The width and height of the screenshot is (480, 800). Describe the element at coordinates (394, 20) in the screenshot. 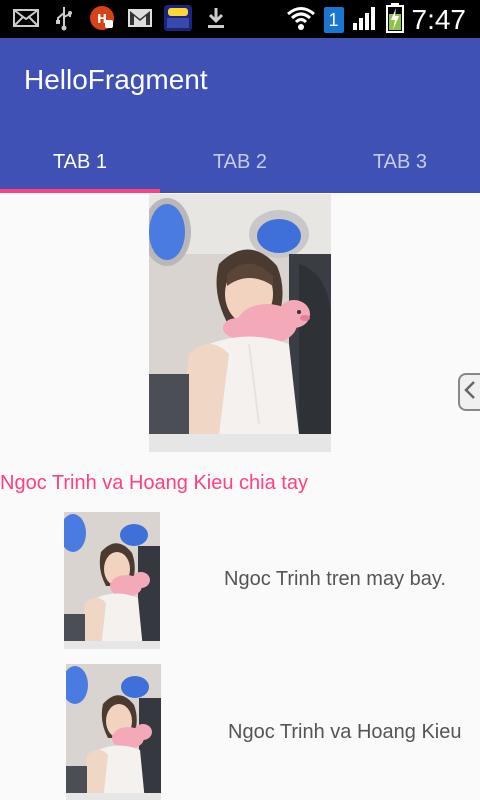

I see `battery-charging-icon` at that location.